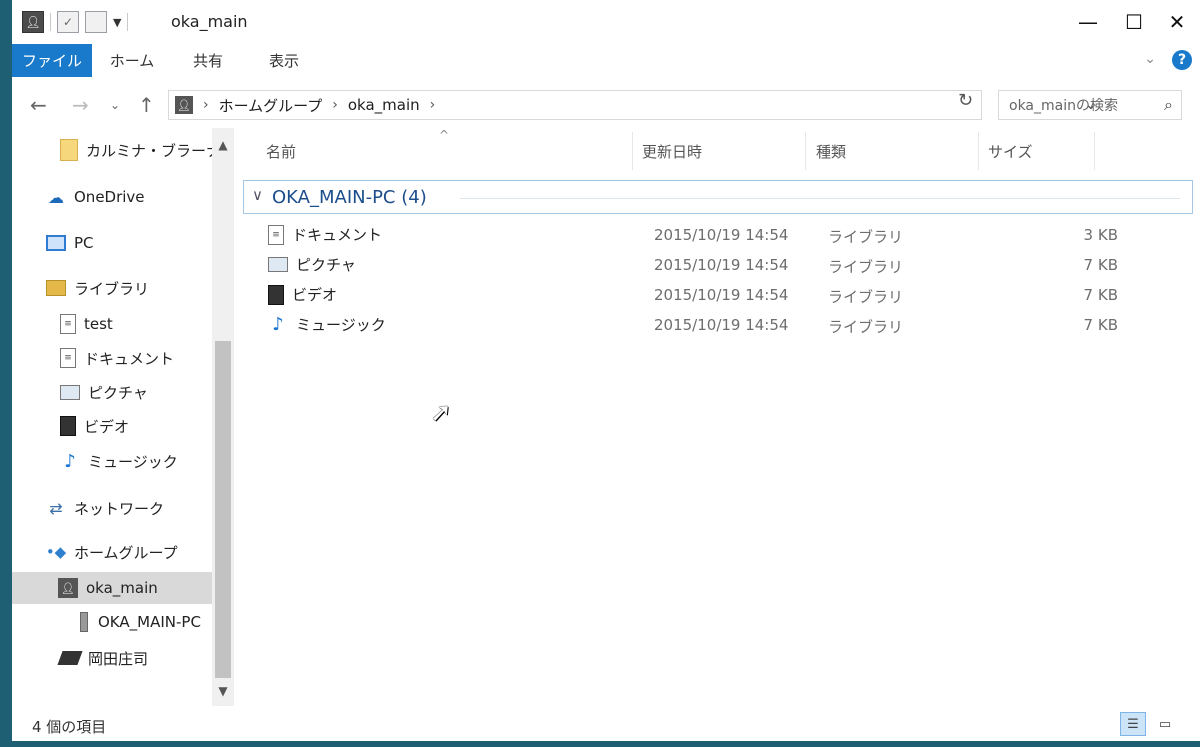  I want to click on music-icon: ♪, so click(70, 461).